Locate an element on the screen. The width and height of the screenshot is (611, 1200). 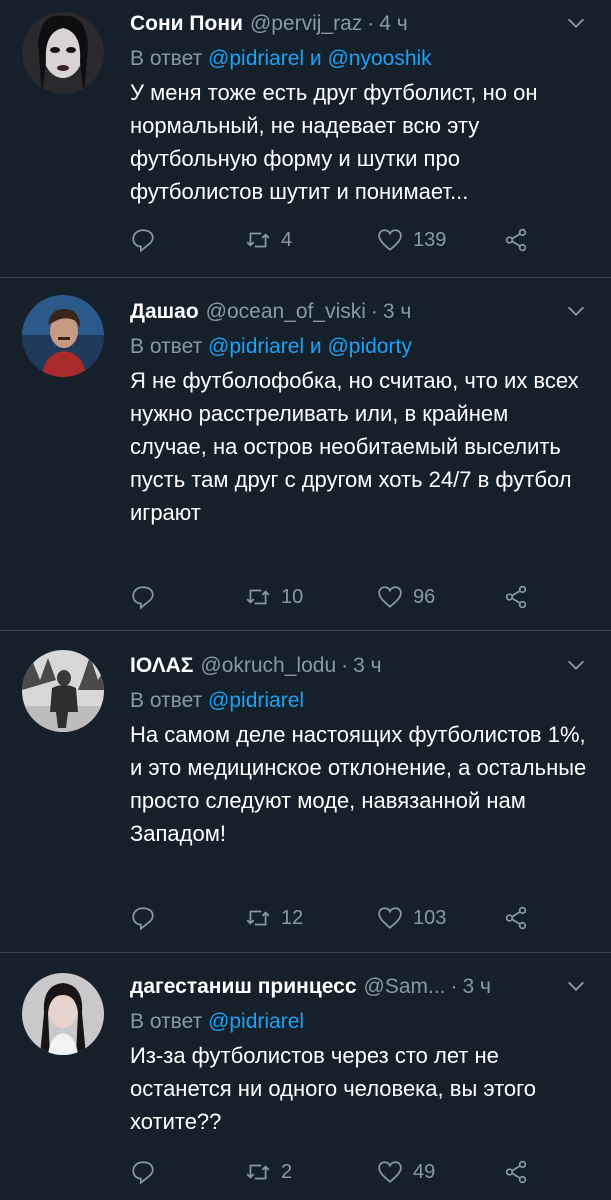
like-button: 49 is located at coordinates (406, 1172).